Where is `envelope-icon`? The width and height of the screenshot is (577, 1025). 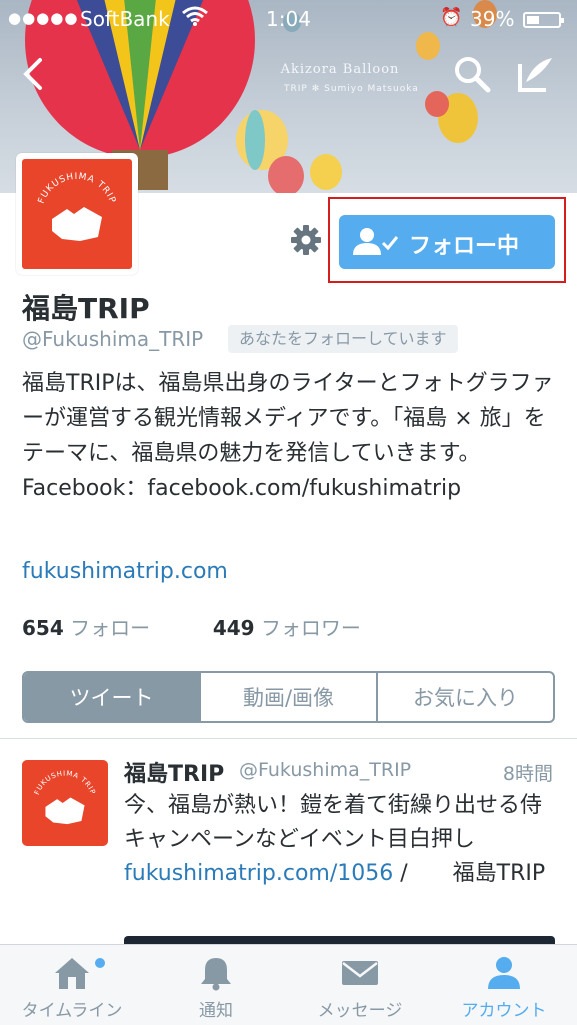 envelope-icon is located at coordinates (360, 973).